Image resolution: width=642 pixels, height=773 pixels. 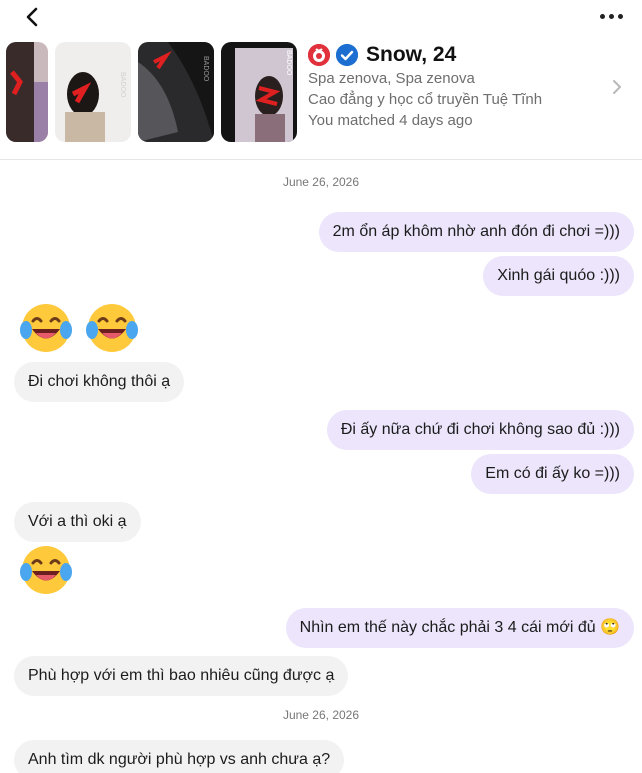 I want to click on profile-photo-2: BADOO, so click(x=93, y=92).